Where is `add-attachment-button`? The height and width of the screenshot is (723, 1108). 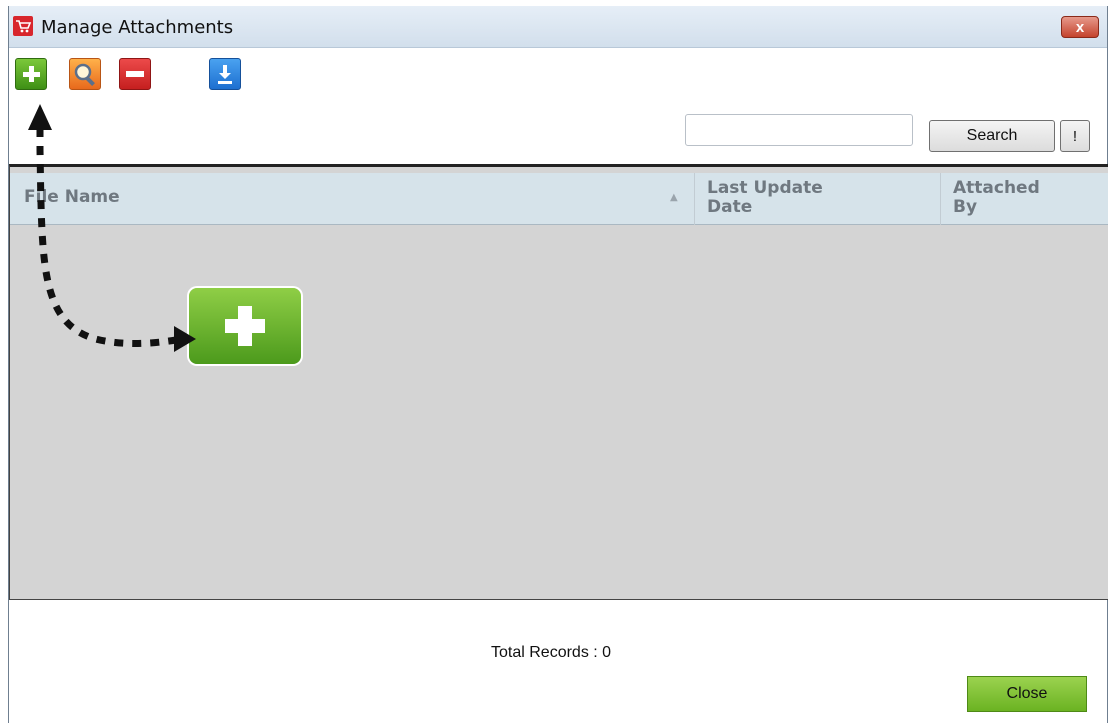 add-attachment-button is located at coordinates (31, 74).